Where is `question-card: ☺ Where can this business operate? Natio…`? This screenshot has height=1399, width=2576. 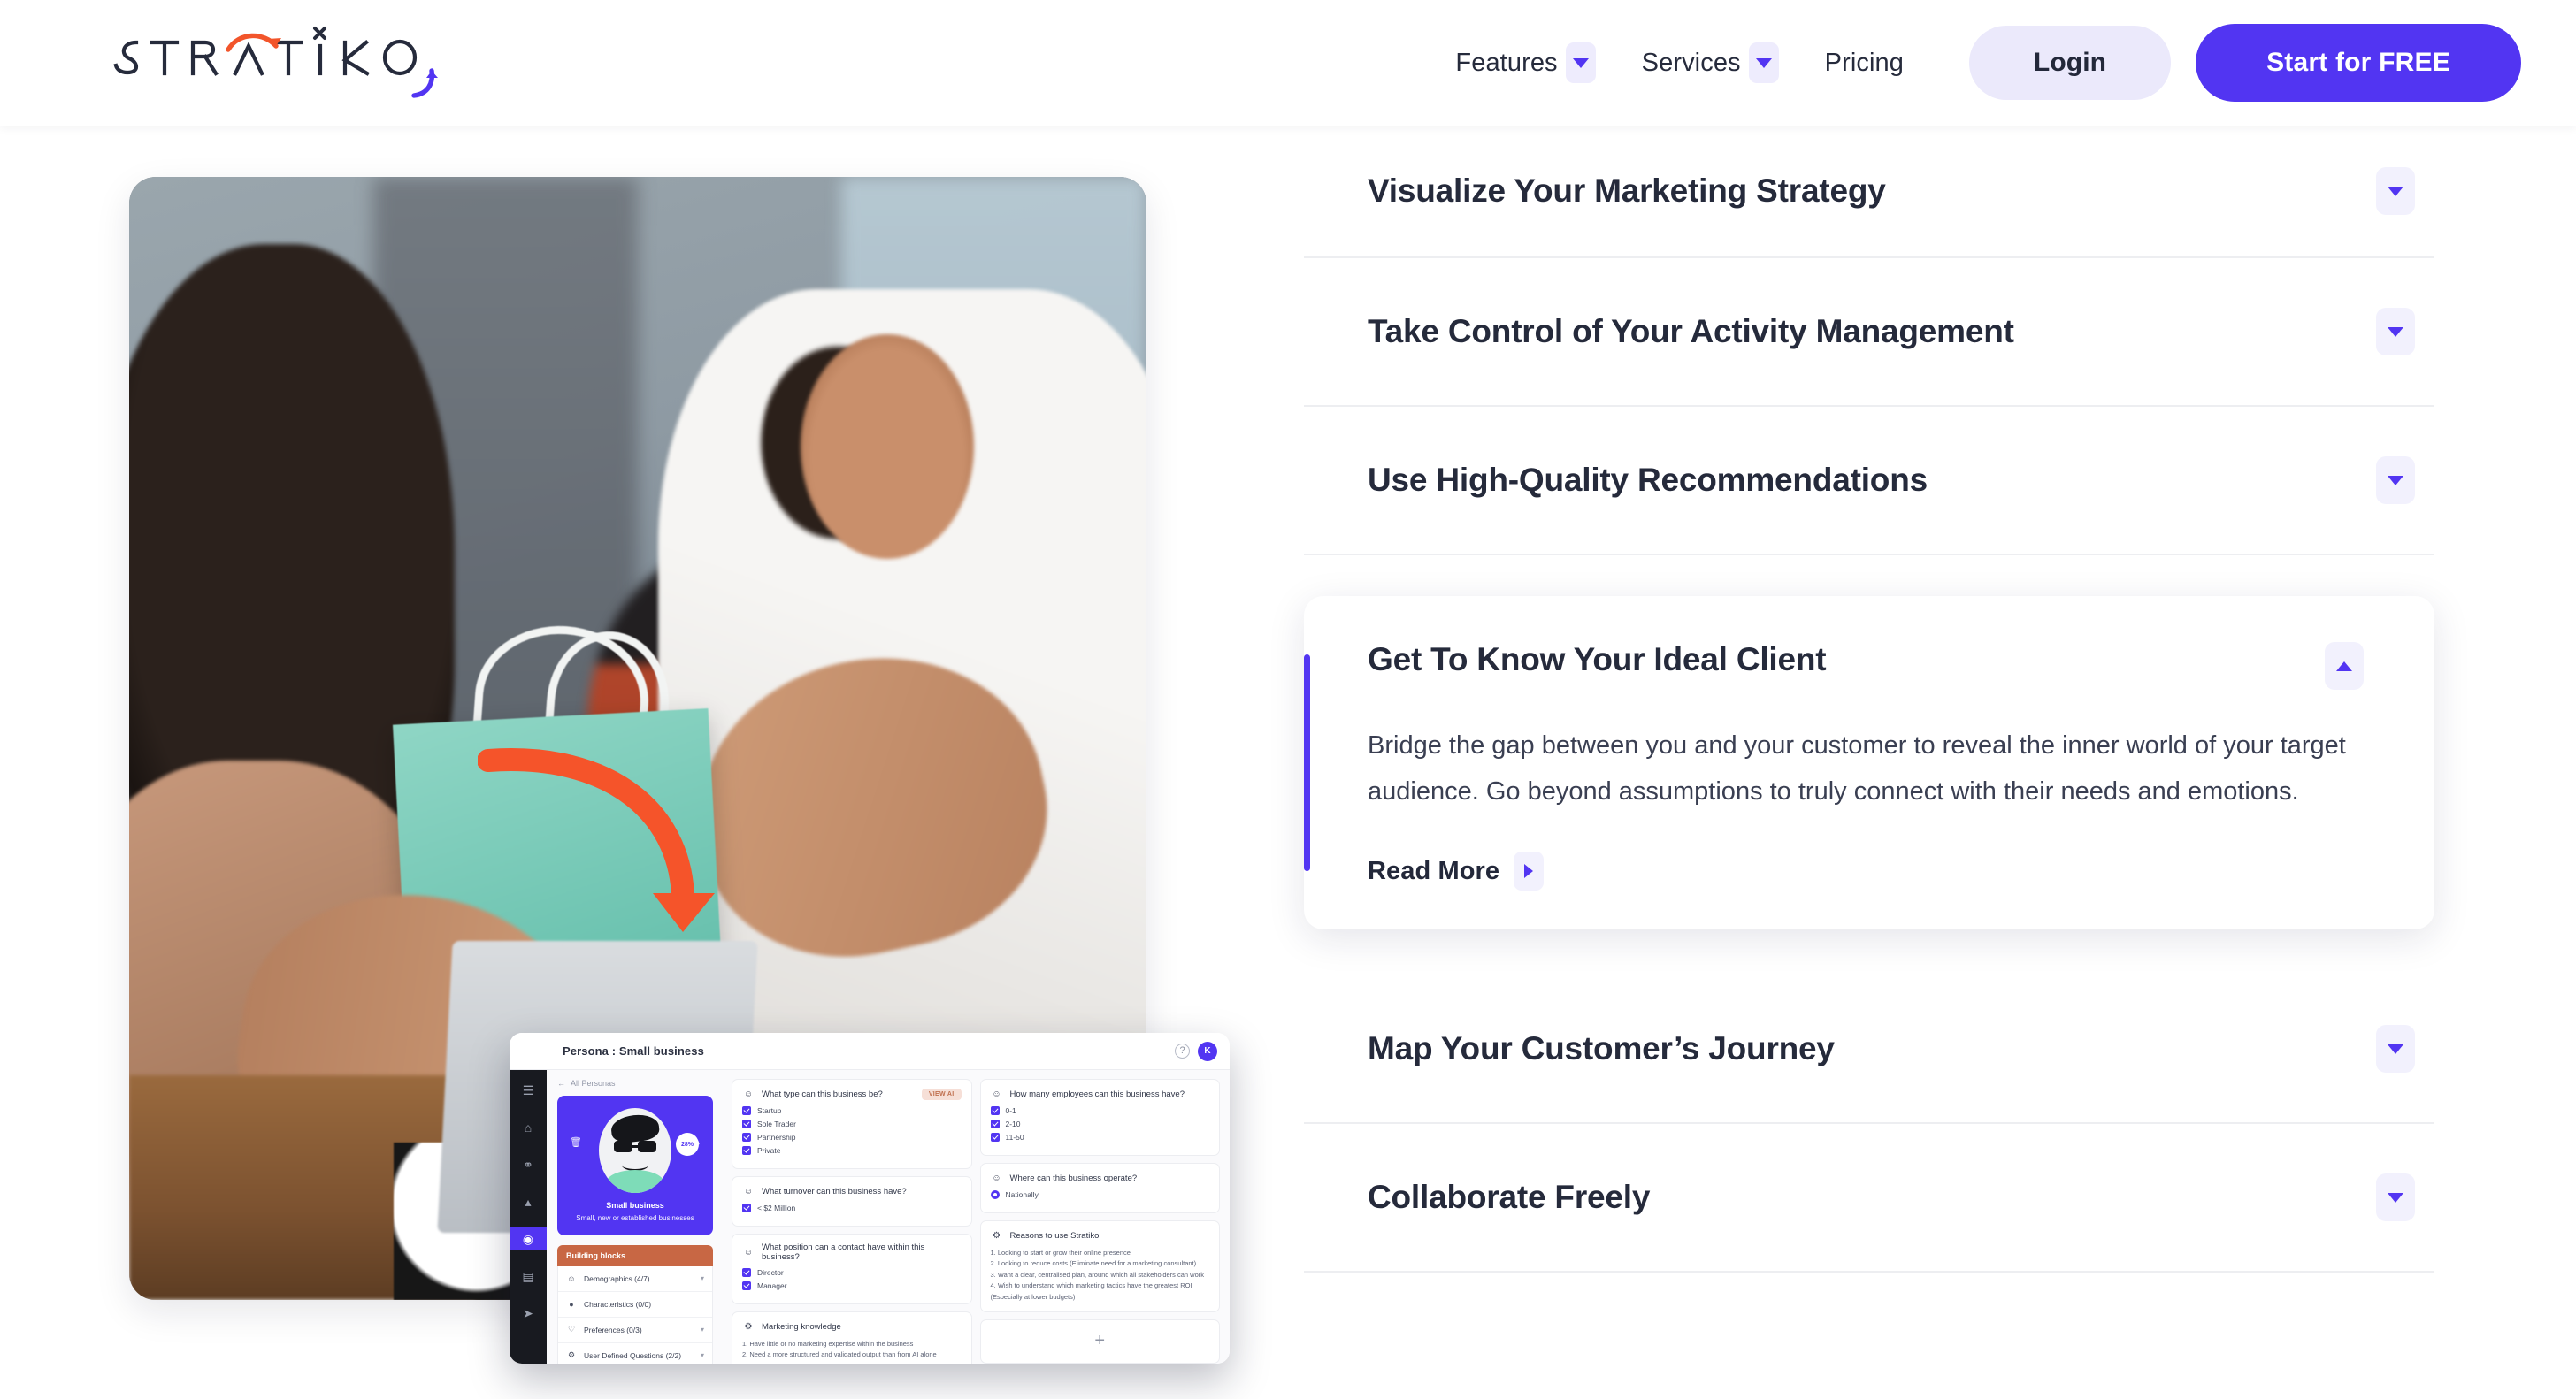 question-card: ☺ Where can this business operate? Natio… is located at coordinates (1099, 1188).